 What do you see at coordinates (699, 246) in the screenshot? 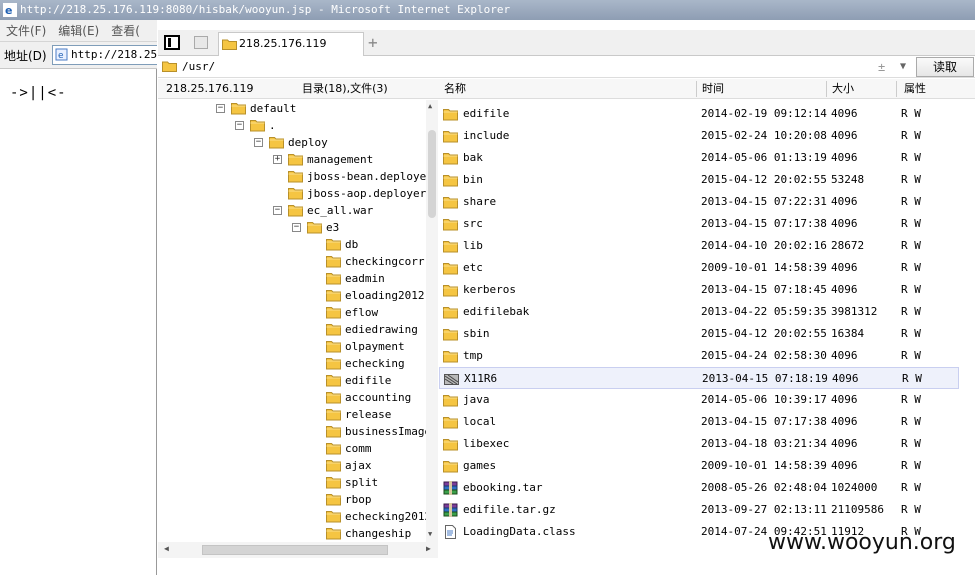
I see `file-row: lib 2014-04-10 20:02:16 28672 R W` at bounding box center [699, 246].